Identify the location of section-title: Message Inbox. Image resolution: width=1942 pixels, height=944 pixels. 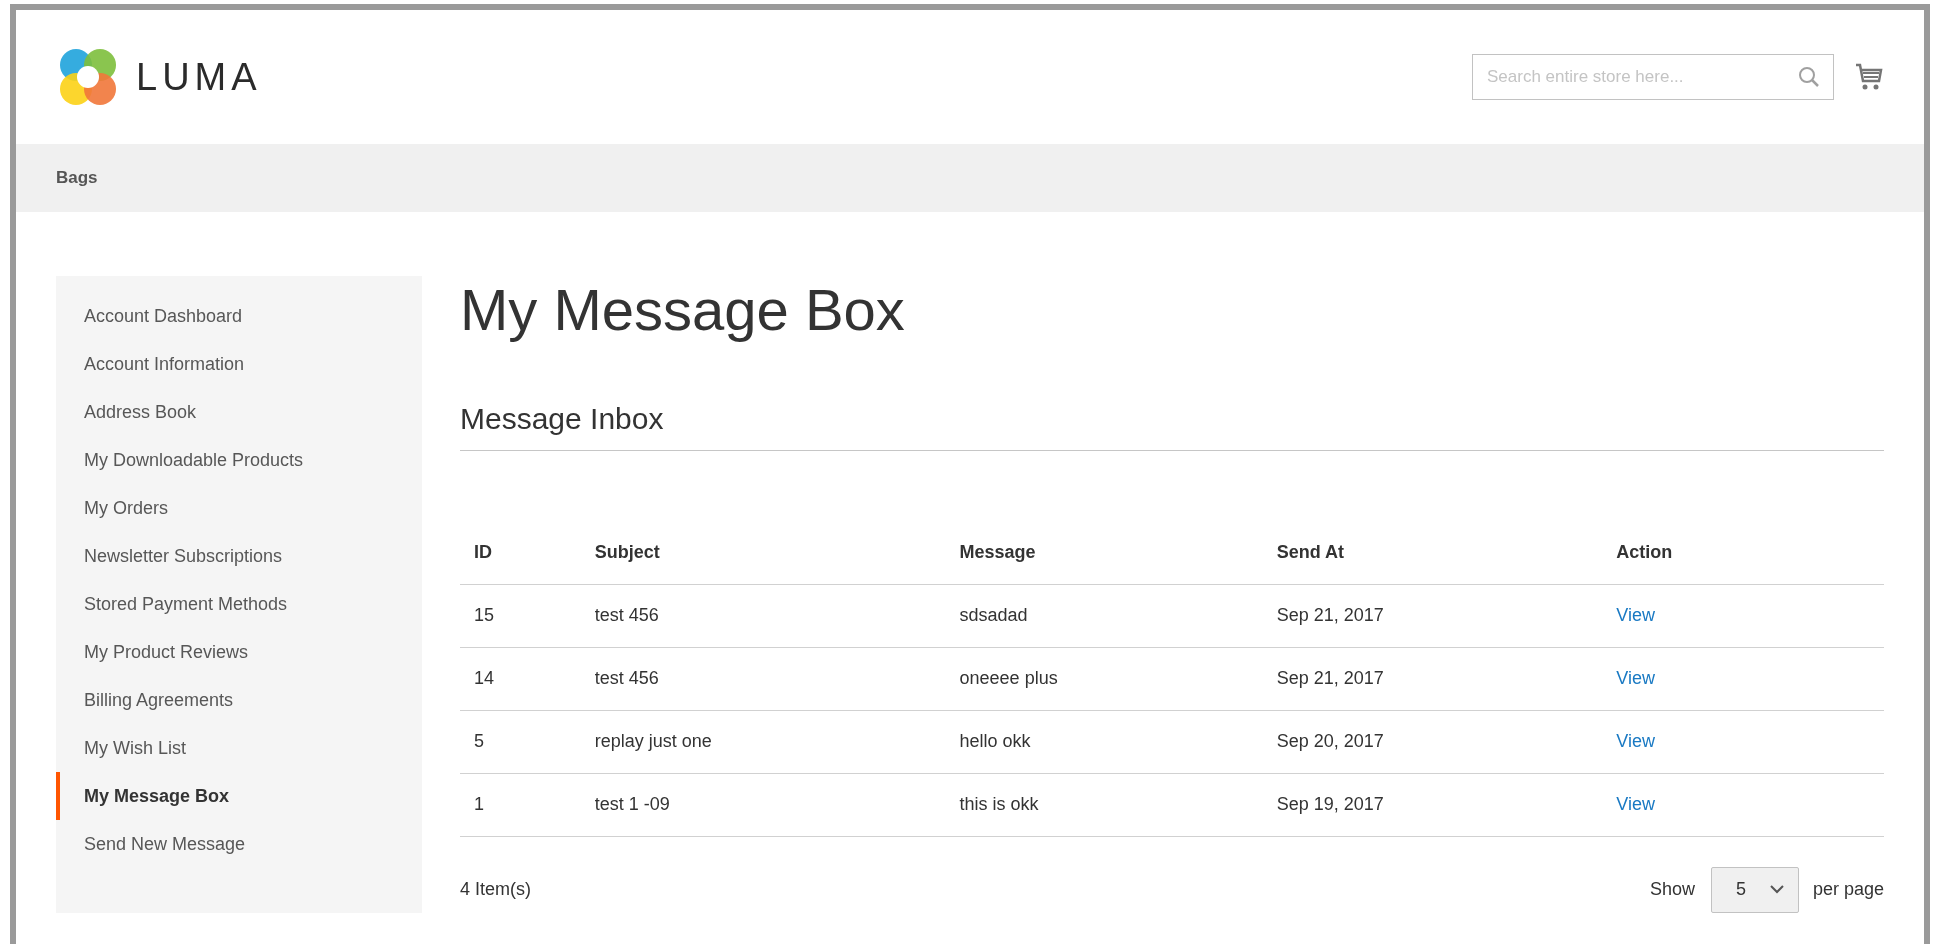
(1172, 426).